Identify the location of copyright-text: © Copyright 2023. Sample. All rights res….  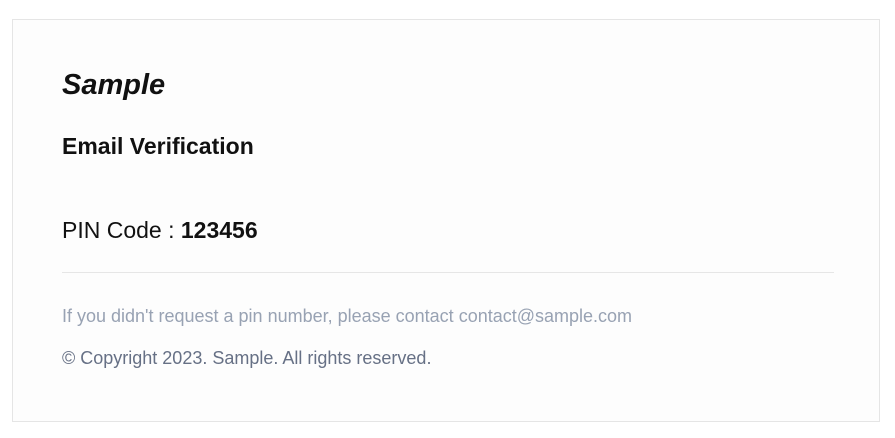
(247, 358).